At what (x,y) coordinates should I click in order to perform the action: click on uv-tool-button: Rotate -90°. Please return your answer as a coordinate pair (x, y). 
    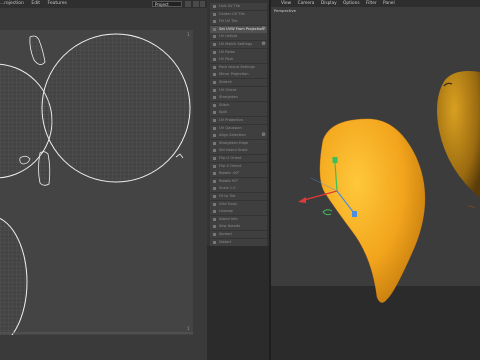
    Looking at the image, I should click on (238, 174).